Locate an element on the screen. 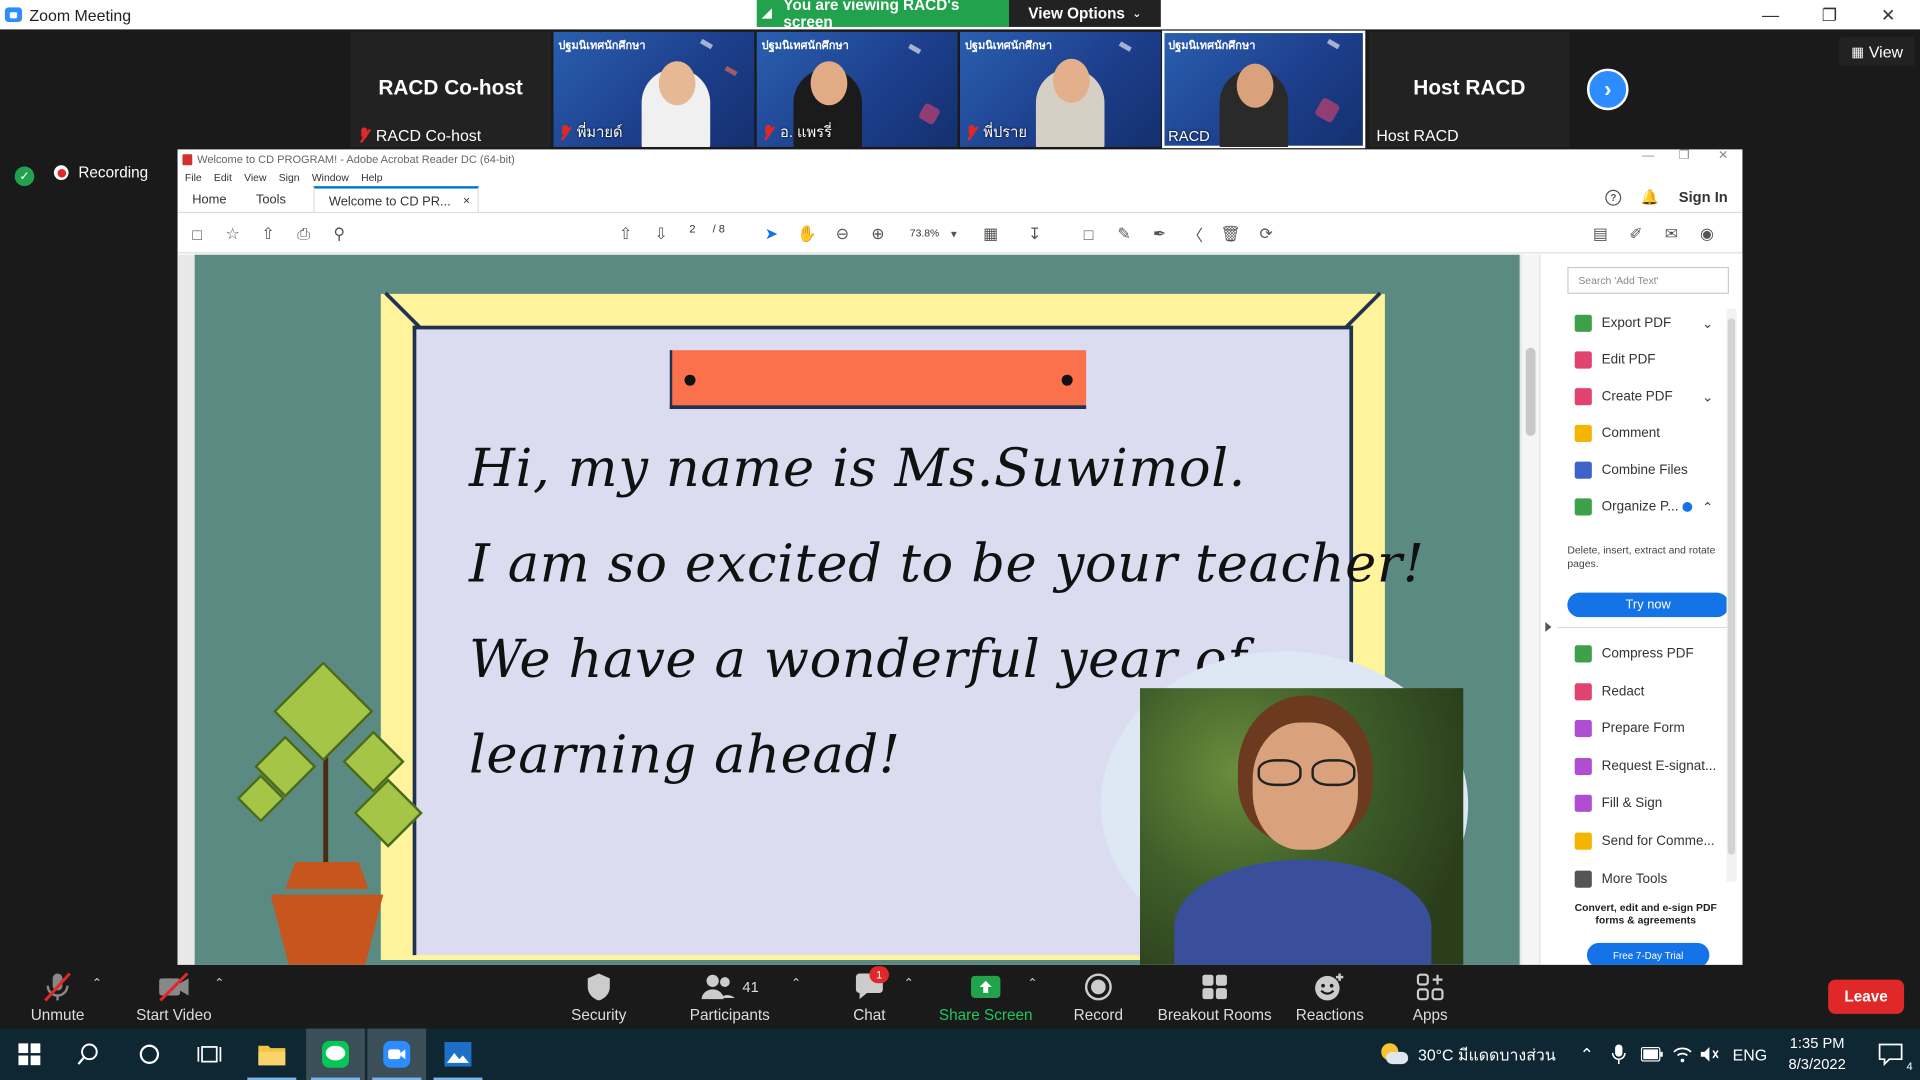 The image size is (1920, 1080). audio-options-caret: ⌃ is located at coordinates (97, 983).